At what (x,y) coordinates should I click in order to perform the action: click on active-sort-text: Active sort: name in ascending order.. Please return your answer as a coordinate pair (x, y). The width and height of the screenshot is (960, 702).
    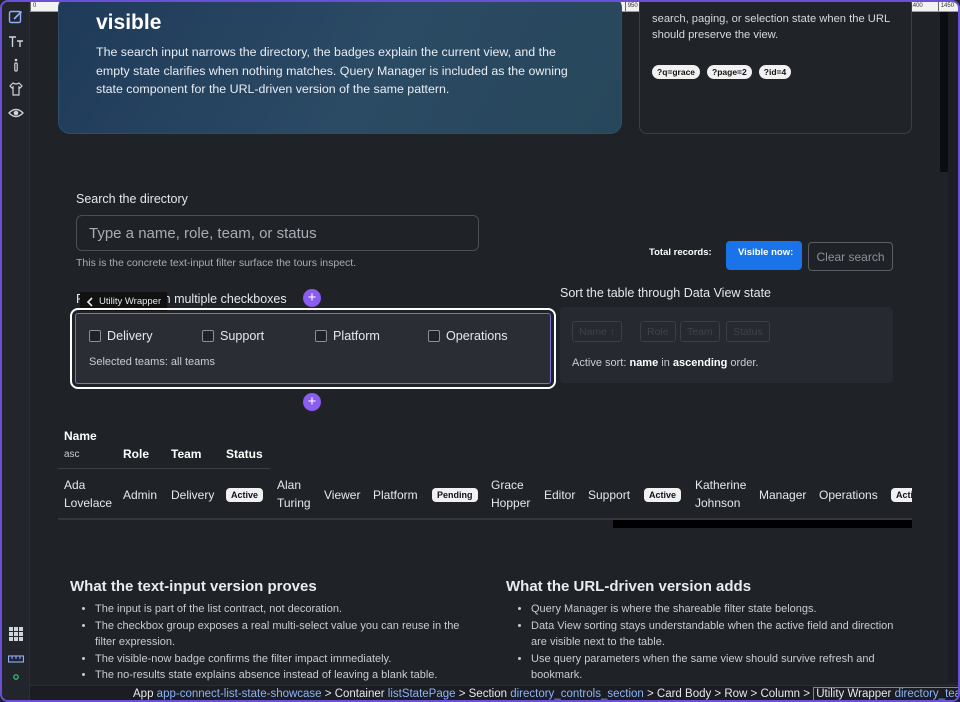
    Looking at the image, I should click on (665, 363).